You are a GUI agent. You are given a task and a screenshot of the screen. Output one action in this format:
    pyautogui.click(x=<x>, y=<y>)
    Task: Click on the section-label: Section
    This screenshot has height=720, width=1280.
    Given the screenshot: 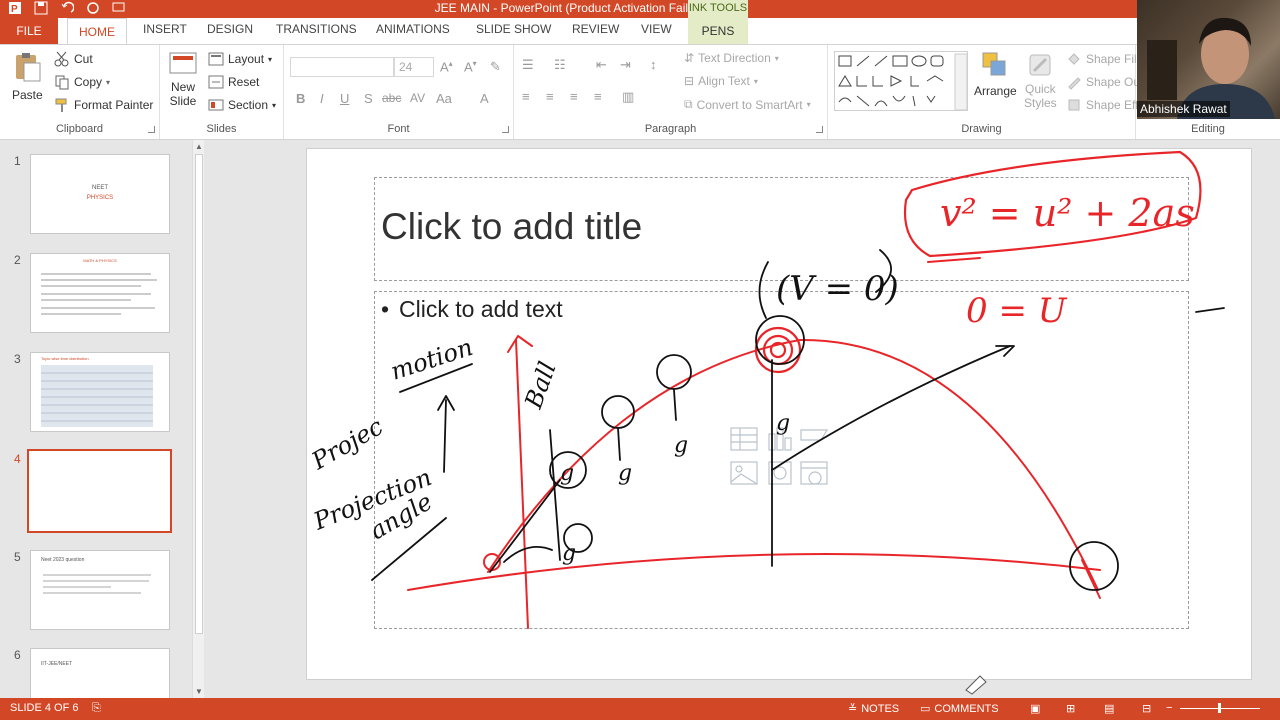 What is the action you would take?
    pyautogui.click(x=248, y=105)
    